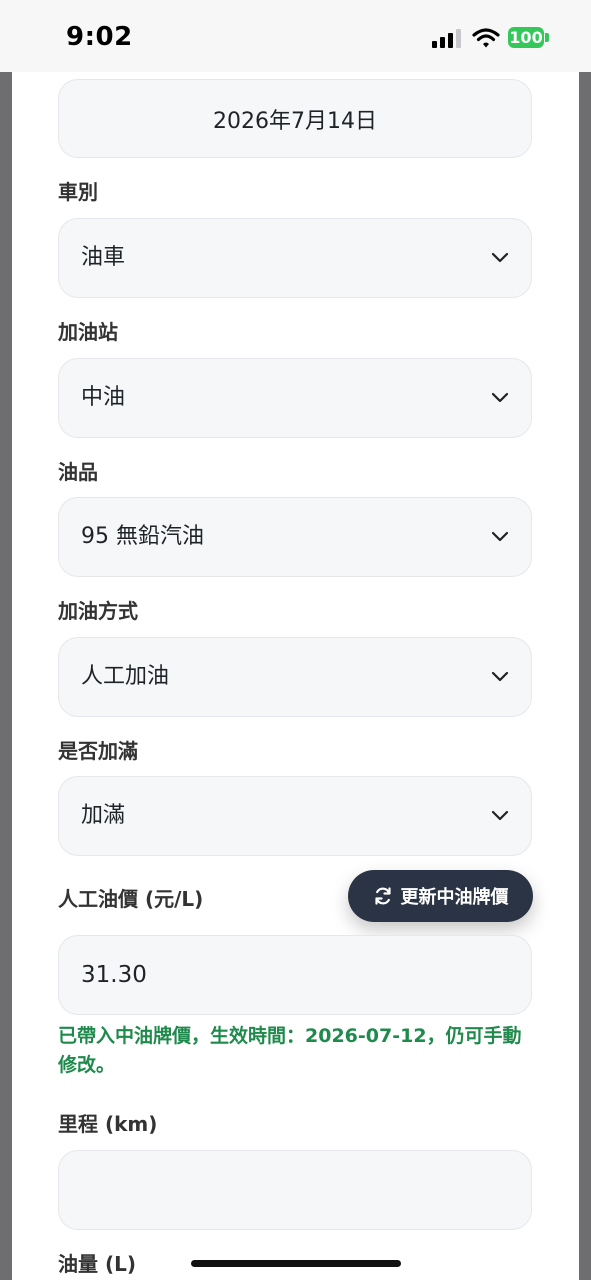  Describe the element at coordinates (131, 899) in the screenshot. I see `manual-price-label: 人工油價 (元/L)` at that location.